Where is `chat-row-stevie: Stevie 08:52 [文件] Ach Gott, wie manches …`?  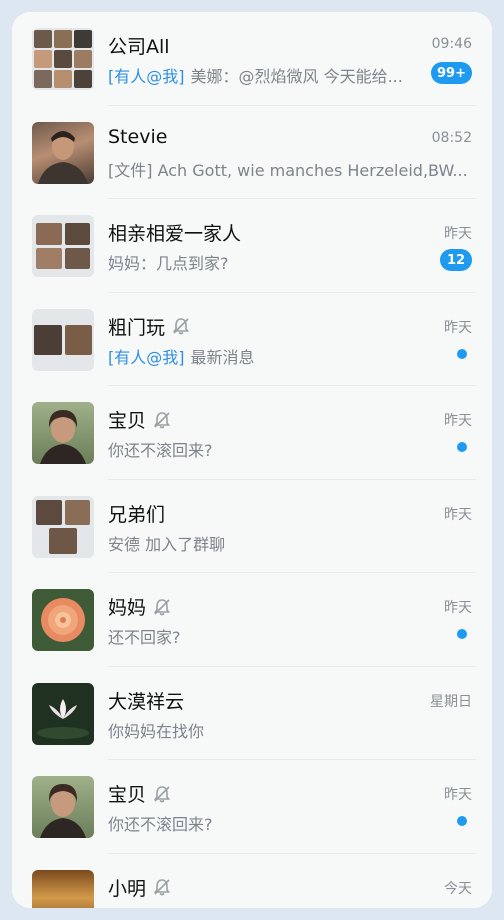 chat-row-stevie: Stevie 08:52 [文件] Ach Gott, wie manches … is located at coordinates (252, 152).